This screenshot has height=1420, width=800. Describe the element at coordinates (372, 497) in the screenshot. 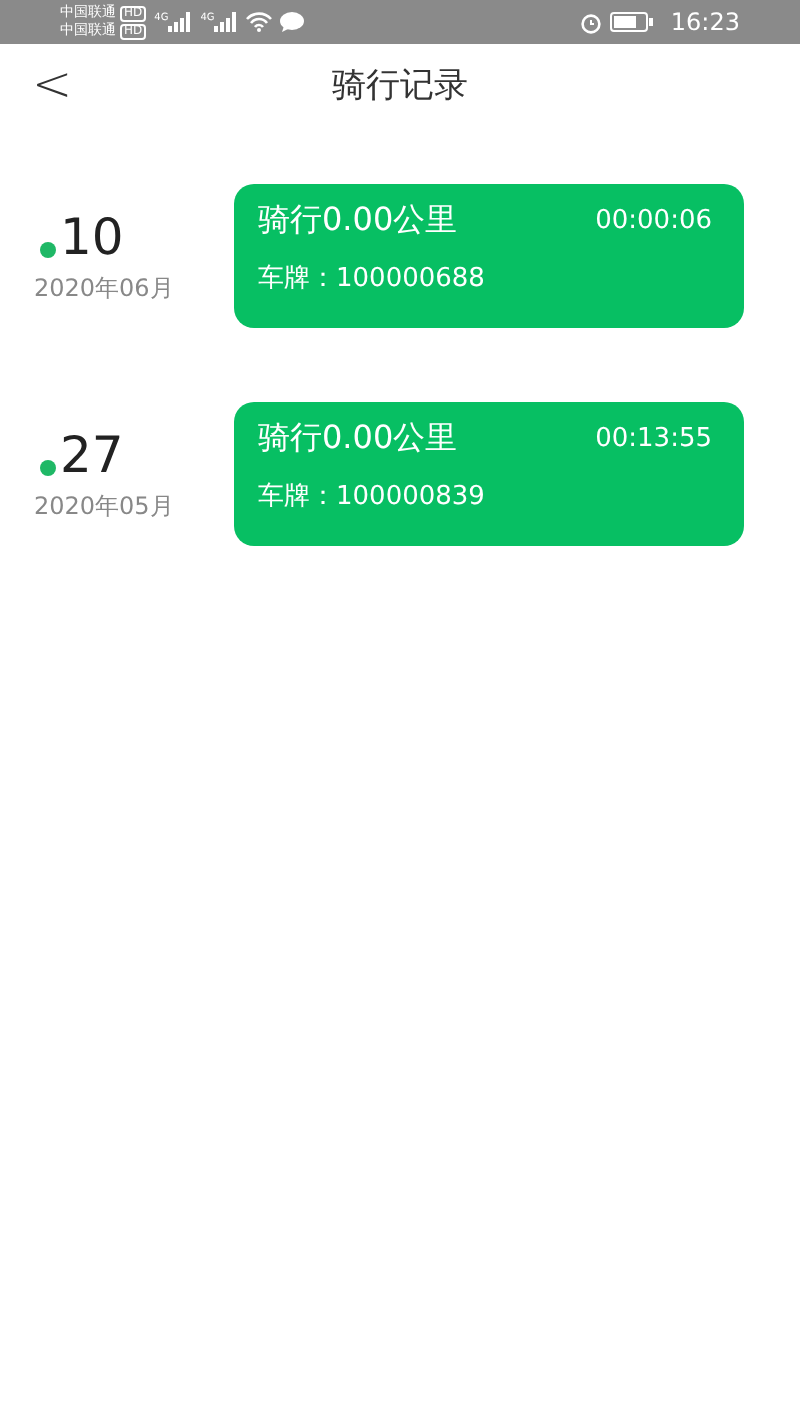

I see `plate-number: 车牌：100000839` at that location.